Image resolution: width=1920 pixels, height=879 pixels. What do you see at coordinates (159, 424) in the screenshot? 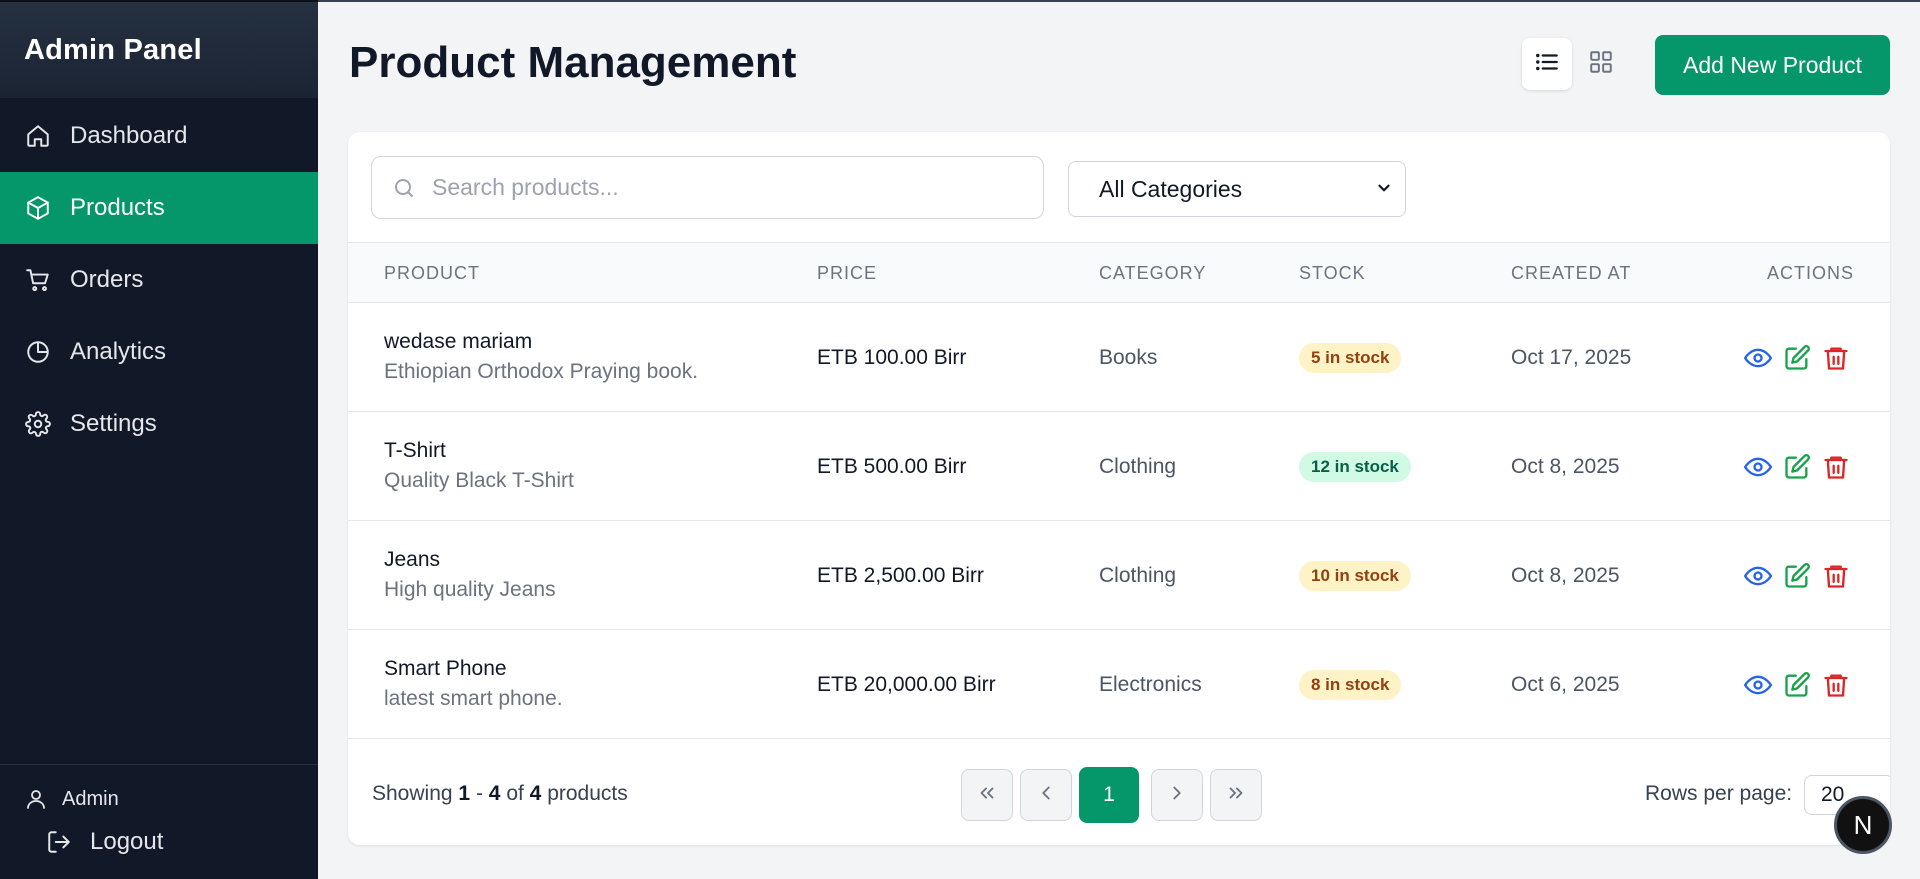
I see `sidebar-item-settings: Settings` at bounding box center [159, 424].